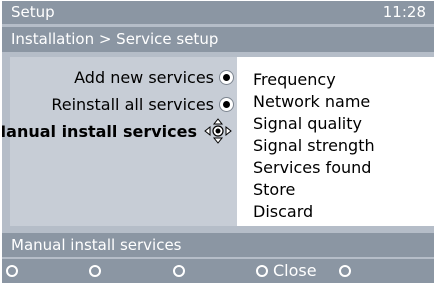 The image size is (437, 285). Describe the element at coordinates (179, 271) in the screenshot. I see `yellow-key-icon` at that location.